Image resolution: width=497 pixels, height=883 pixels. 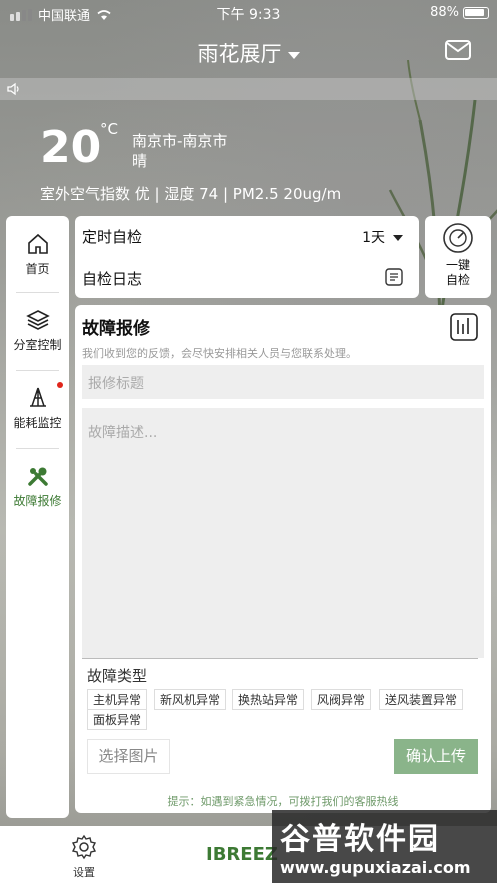 What do you see at coordinates (37, 501) in the screenshot?
I see `sidebar-item-label: 故障报修` at bounding box center [37, 501].